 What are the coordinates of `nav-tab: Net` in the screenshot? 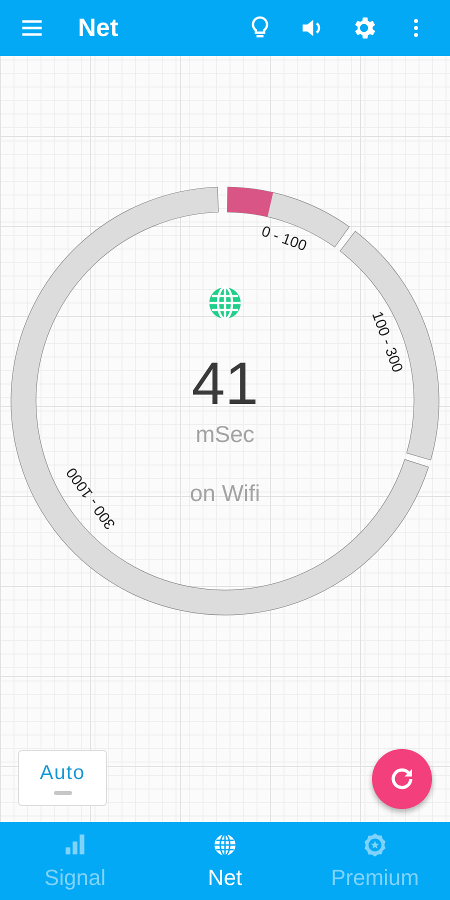 It's located at (225, 861).